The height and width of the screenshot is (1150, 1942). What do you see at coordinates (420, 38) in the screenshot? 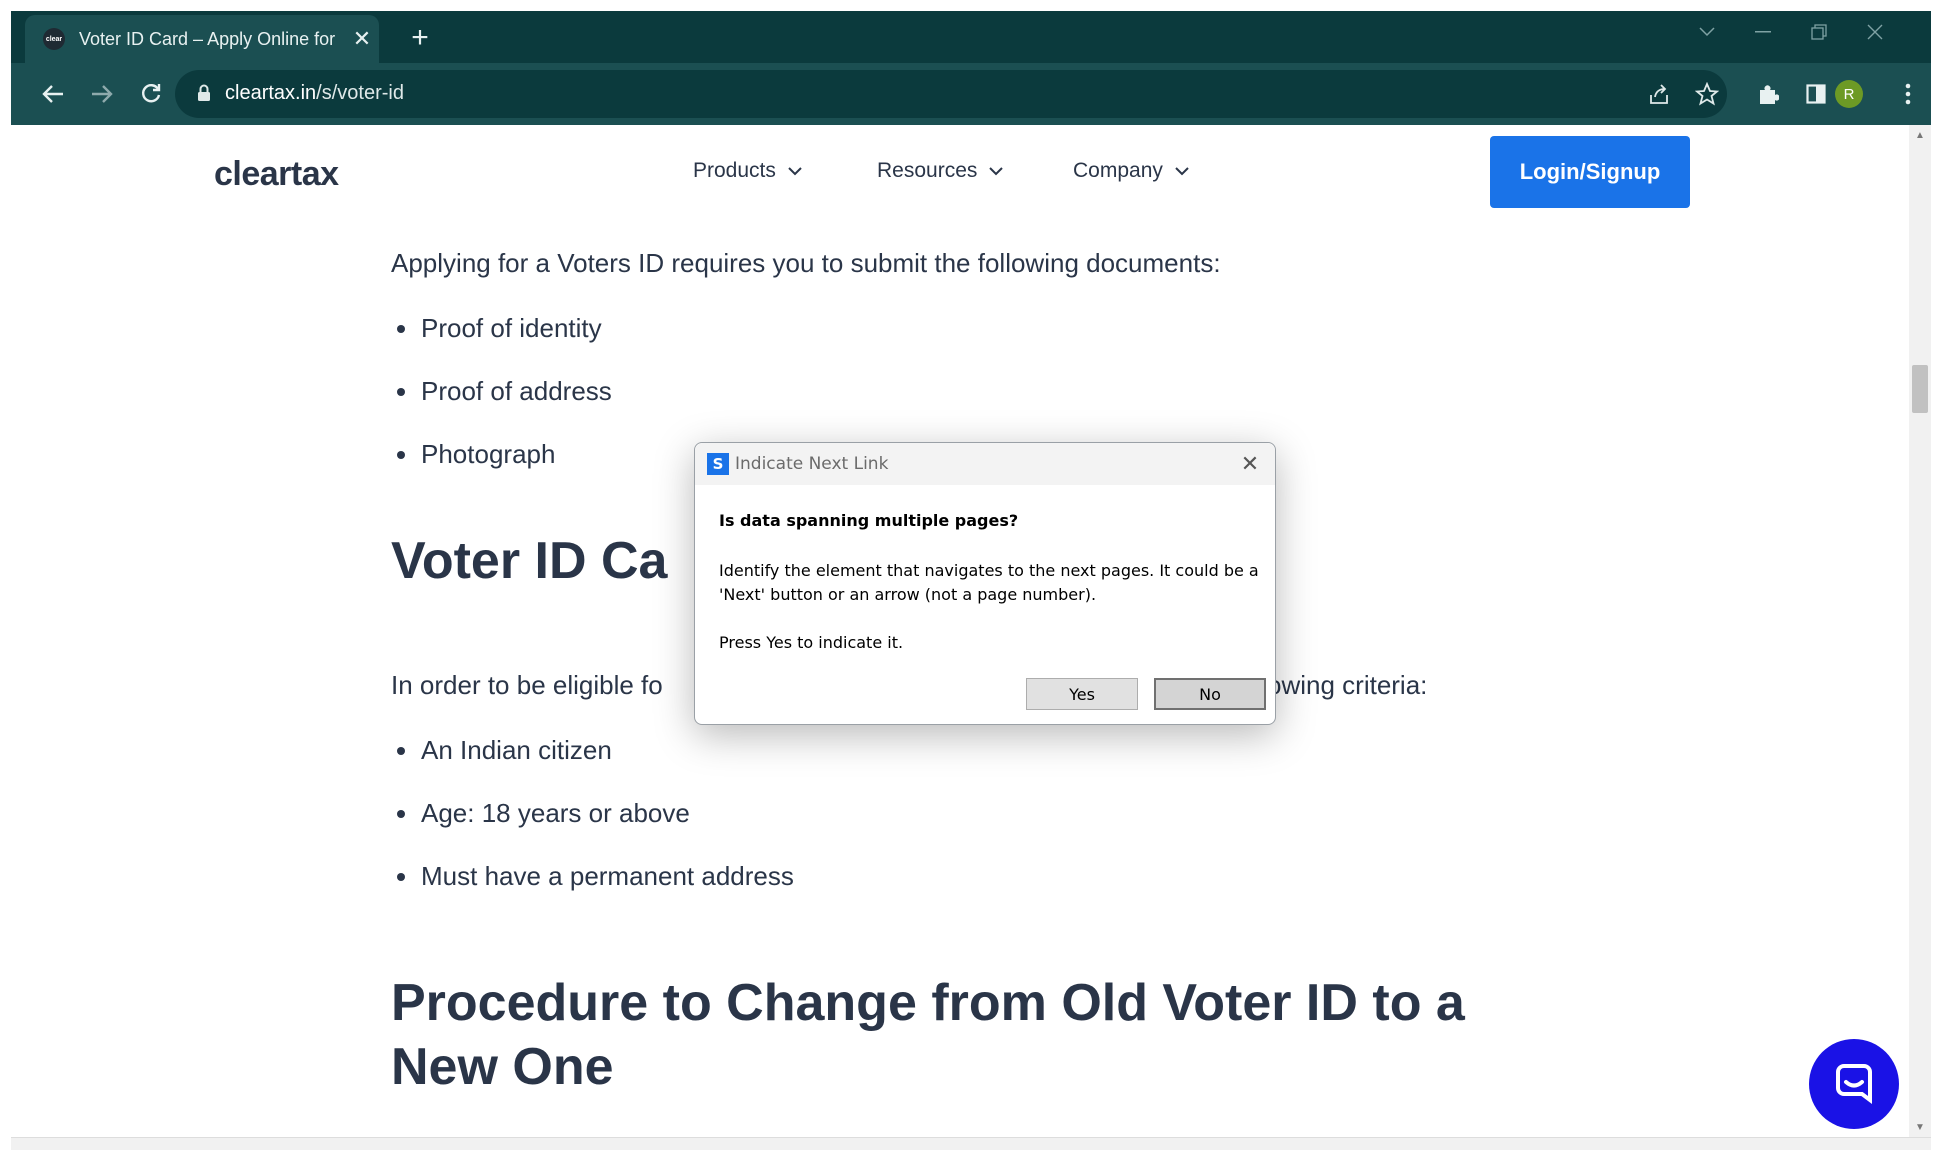
I see `new-tab-button: +` at bounding box center [420, 38].